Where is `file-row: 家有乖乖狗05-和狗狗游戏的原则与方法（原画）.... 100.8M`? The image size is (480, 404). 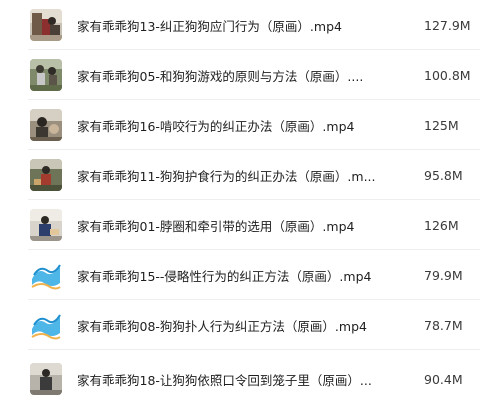
file-row: 家有乖乖狗05-和狗狗游戏的原则与方法（原画）.... 100.8M is located at coordinates (240, 75).